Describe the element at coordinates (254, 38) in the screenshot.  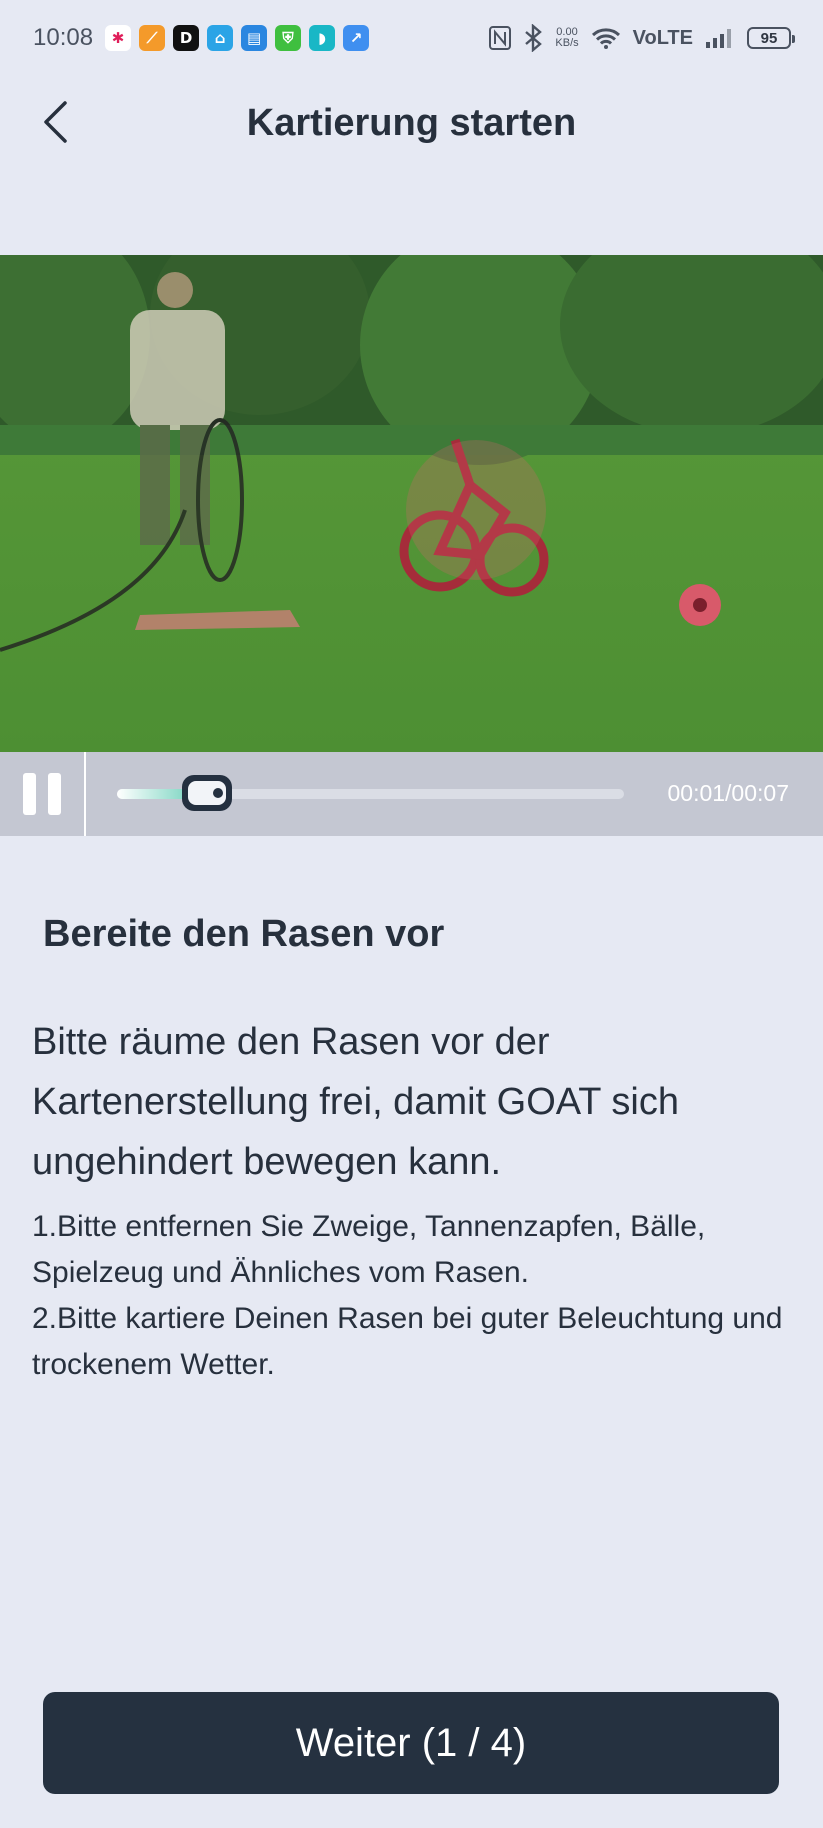
I see `blue-doc-app-icon: ▤` at that location.